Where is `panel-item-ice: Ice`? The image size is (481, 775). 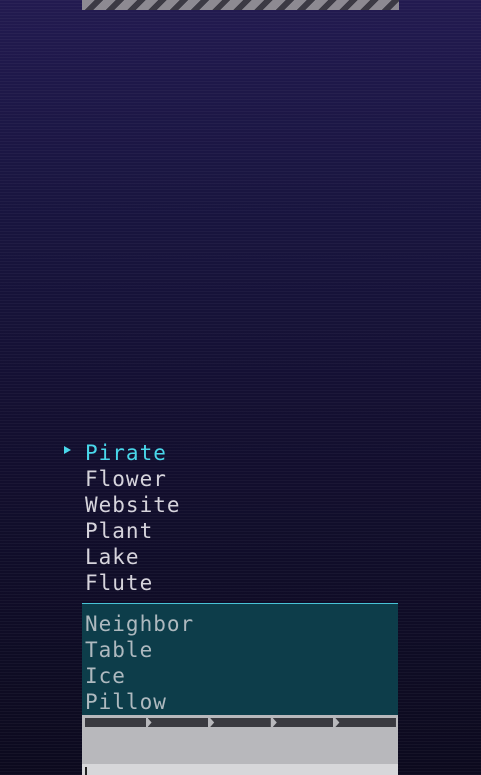 panel-item-ice: Ice is located at coordinates (105, 676).